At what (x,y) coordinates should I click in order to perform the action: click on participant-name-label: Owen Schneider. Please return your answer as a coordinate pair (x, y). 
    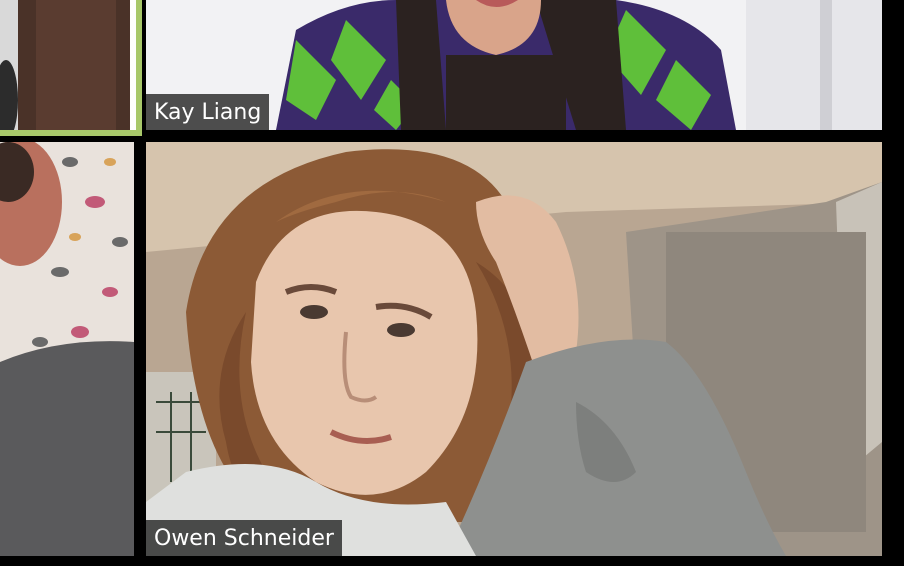
    Looking at the image, I should click on (244, 538).